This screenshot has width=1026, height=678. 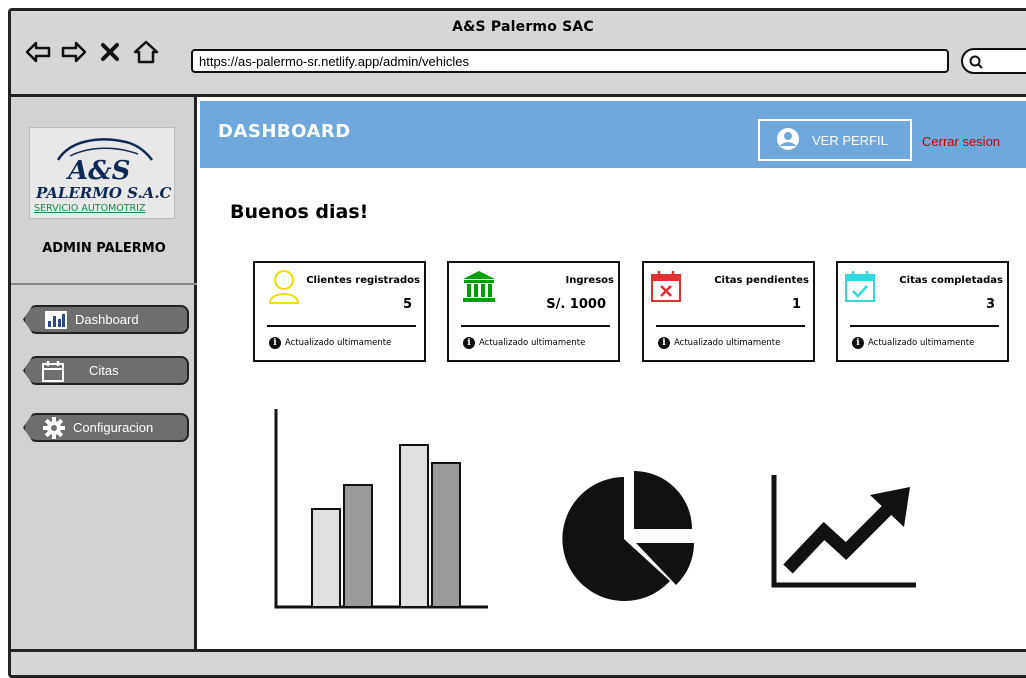 I want to click on card-value: 5, so click(x=407, y=304).